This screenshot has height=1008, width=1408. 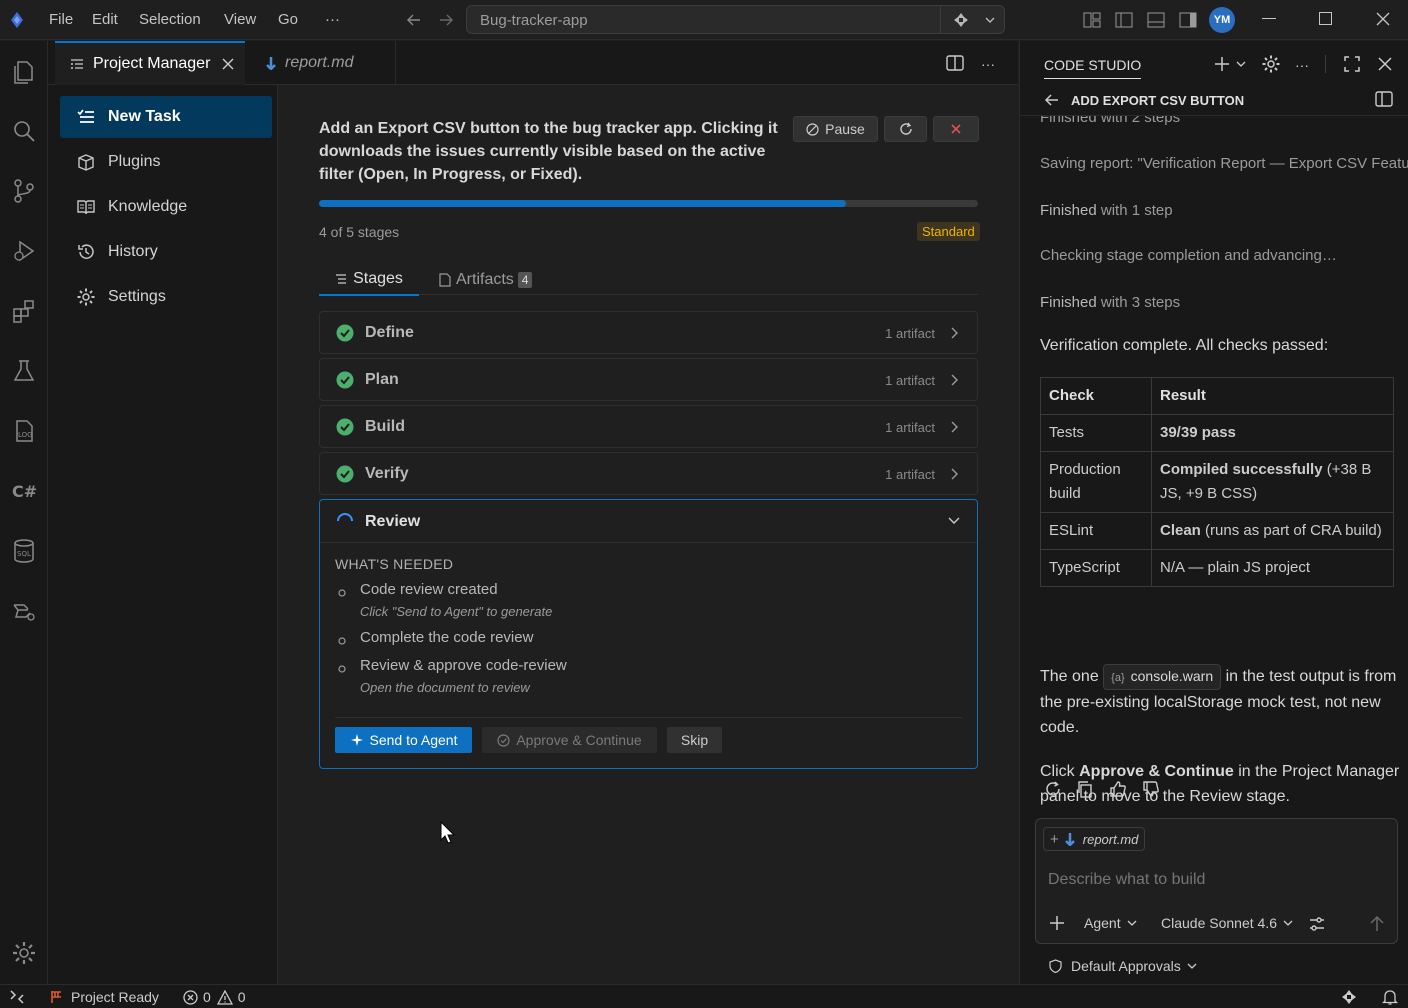 I want to click on check-result: 39/39 pass, so click(x=1272, y=433).